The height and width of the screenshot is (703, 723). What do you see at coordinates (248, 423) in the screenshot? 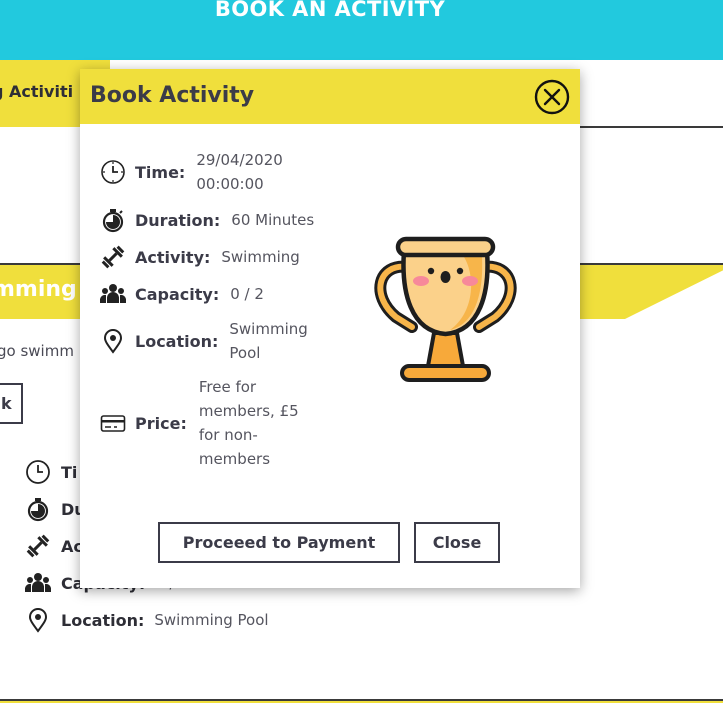
I see `price-value: Free for members, £5 for non-members` at bounding box center [248, 423].